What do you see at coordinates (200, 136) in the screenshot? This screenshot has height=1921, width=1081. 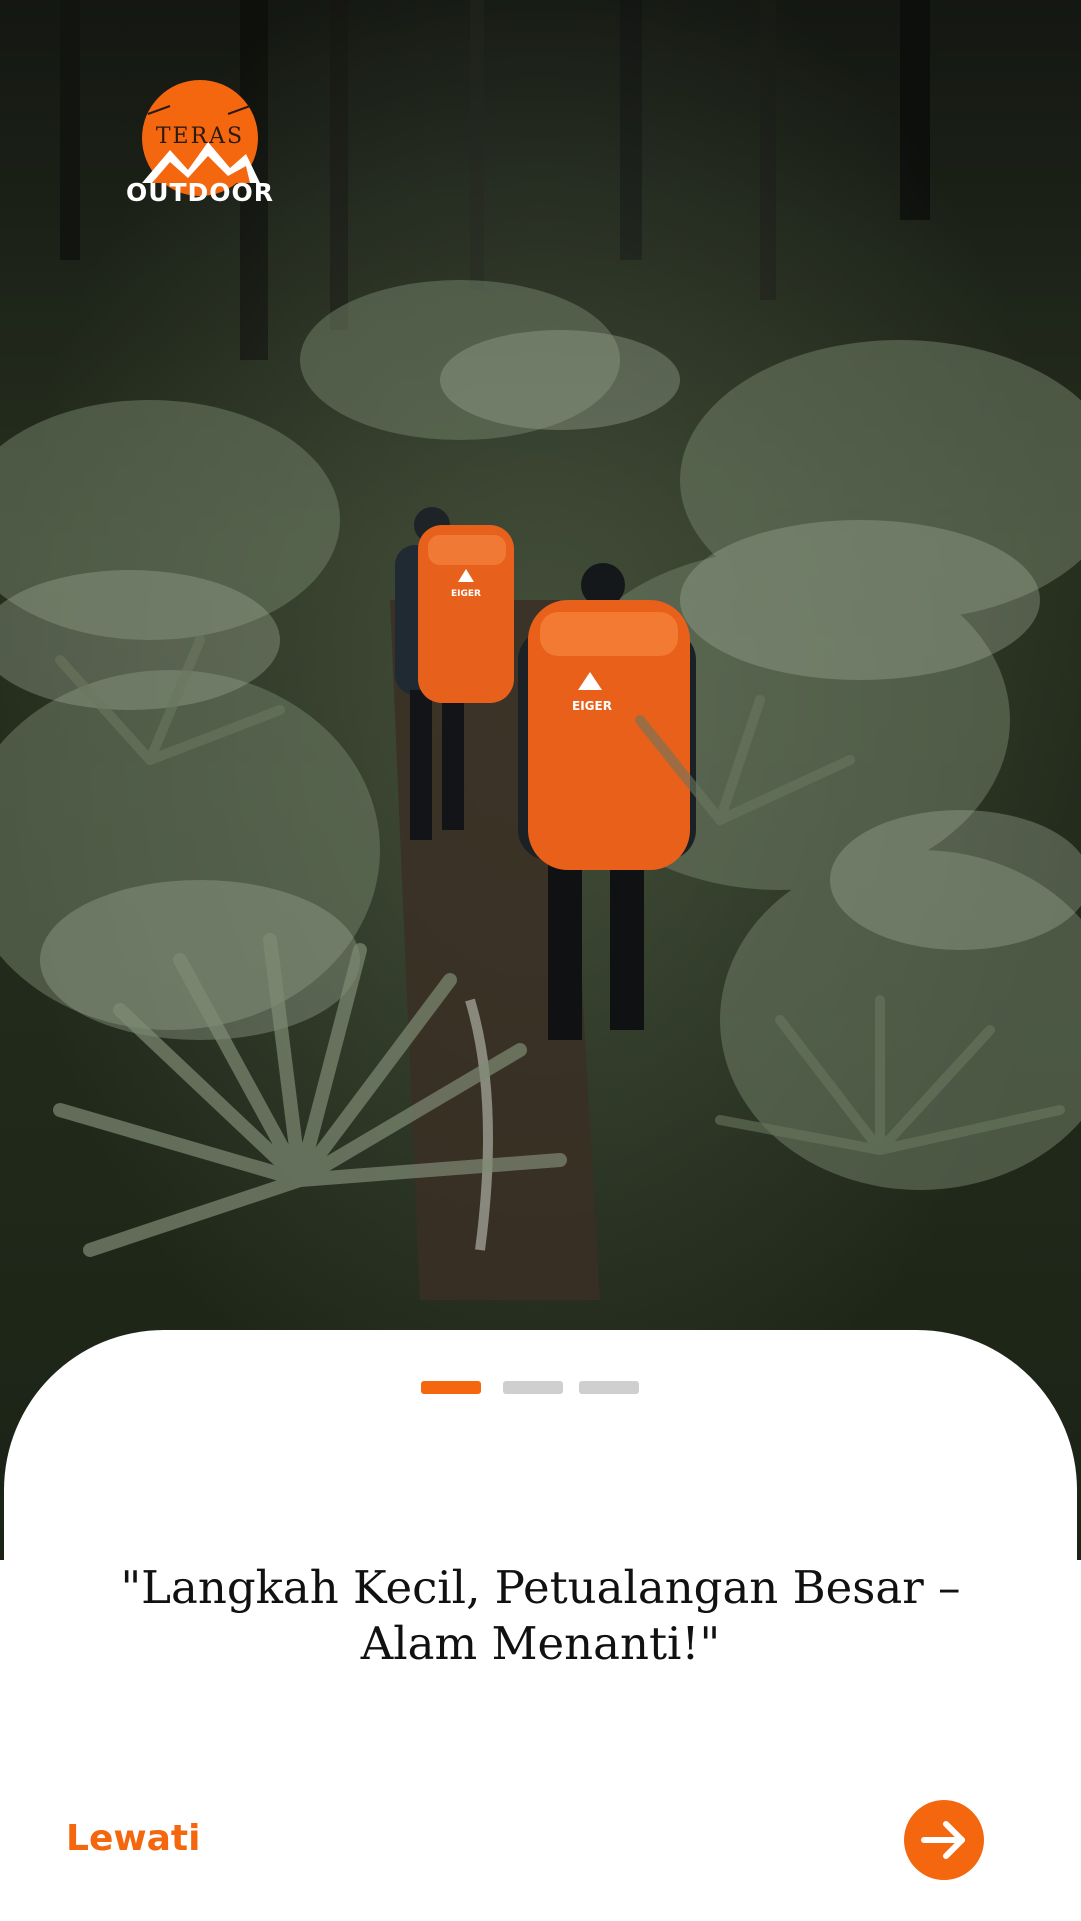 I see `logo-script-text: TERAS` at bounding box center [200, 136].